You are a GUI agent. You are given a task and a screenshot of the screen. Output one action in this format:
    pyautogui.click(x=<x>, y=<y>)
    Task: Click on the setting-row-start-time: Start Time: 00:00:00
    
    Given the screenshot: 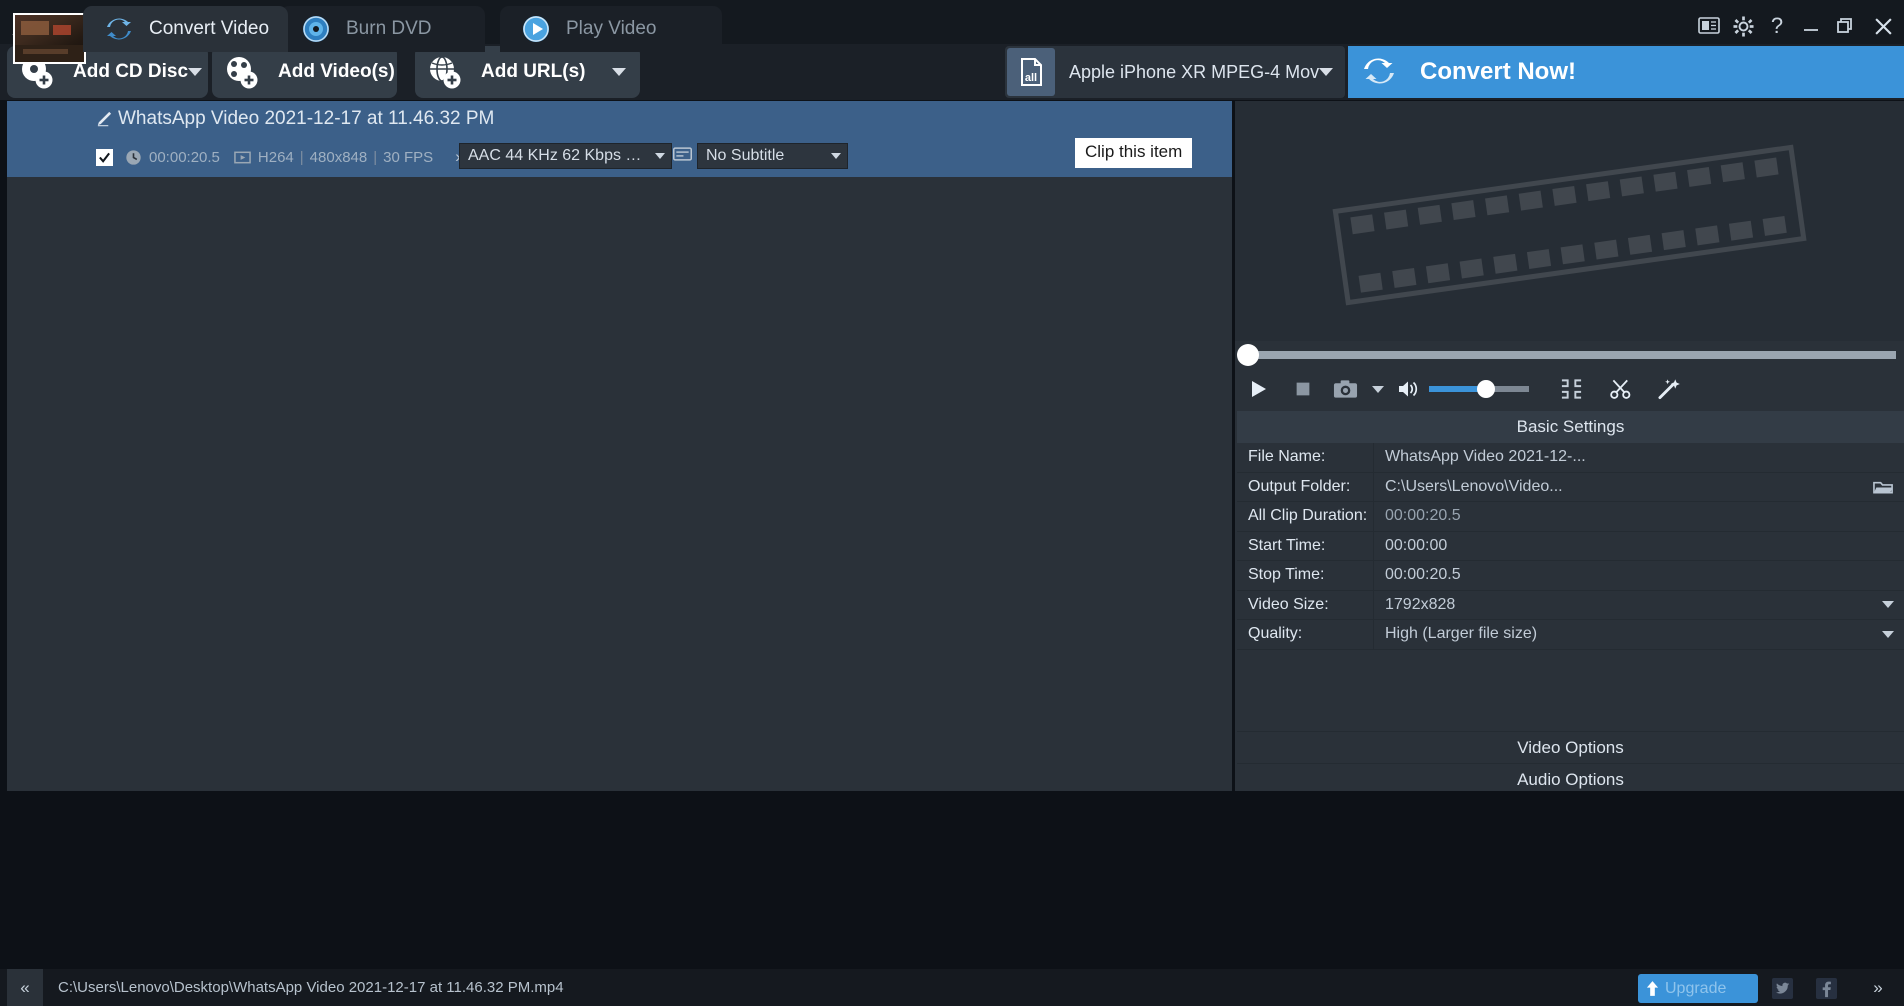 What is the action you would take?
    pyautogui.click(x=1570, y=546)
    